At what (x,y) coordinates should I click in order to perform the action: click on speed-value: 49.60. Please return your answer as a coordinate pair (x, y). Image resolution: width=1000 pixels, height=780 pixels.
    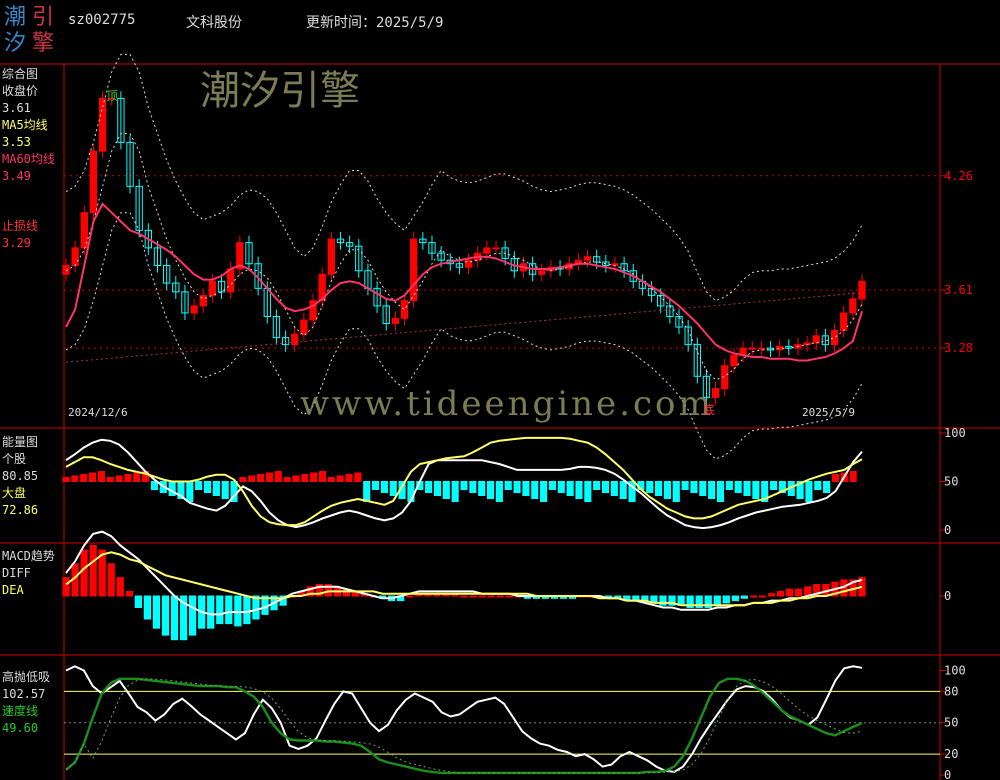
    Looking at the image, I should click on (20, 728).